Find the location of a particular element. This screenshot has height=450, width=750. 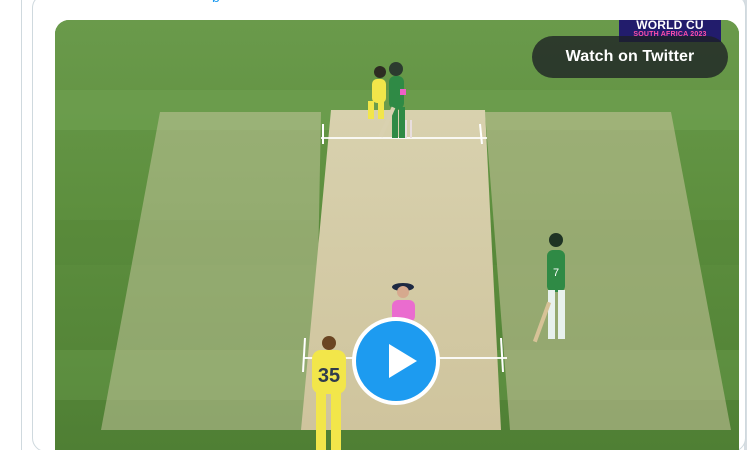

non-striker-number: 7 is located at coordinates (556, 273).